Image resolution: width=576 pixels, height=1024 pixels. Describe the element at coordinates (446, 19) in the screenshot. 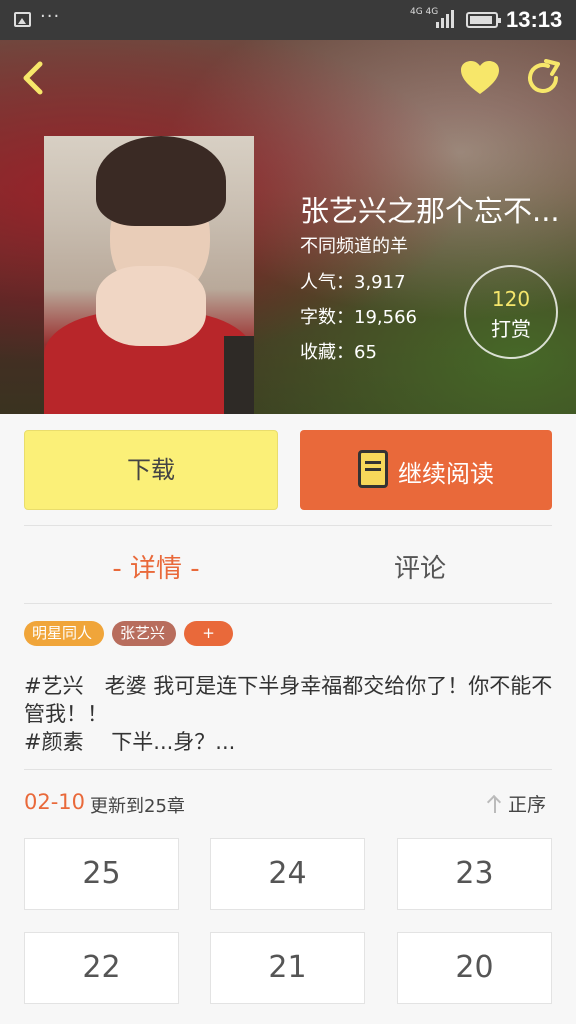

I see `signal-icon` at that location.